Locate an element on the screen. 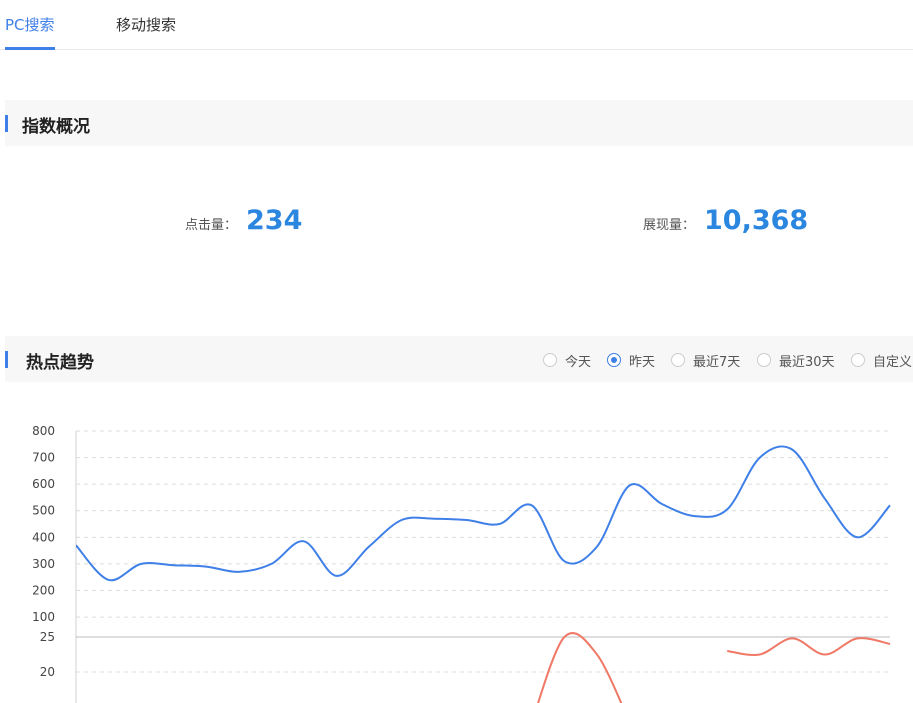 The height and width of the screenshot is (703, 913). range-option-custom: 自定义 is located at coordinates (882, 360).